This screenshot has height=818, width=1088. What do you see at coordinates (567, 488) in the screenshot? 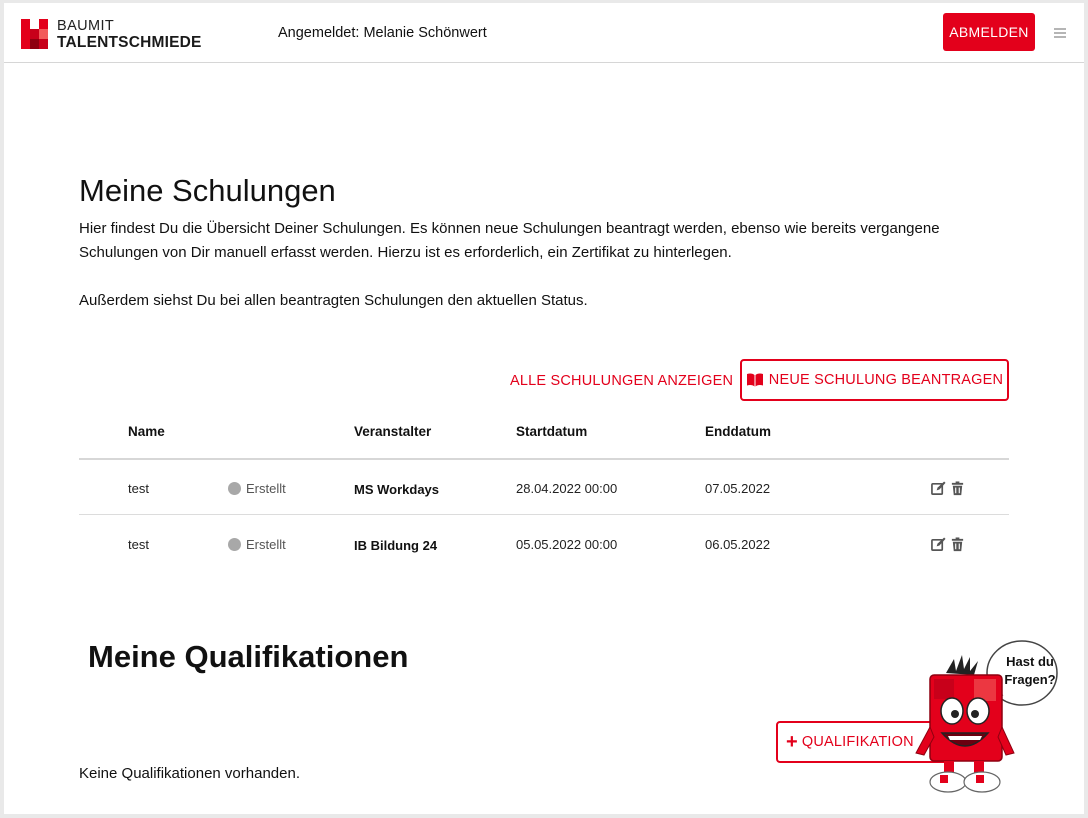
I see `row-start-date: 28.04.2022 00:00` at bounding box center [567, 488].